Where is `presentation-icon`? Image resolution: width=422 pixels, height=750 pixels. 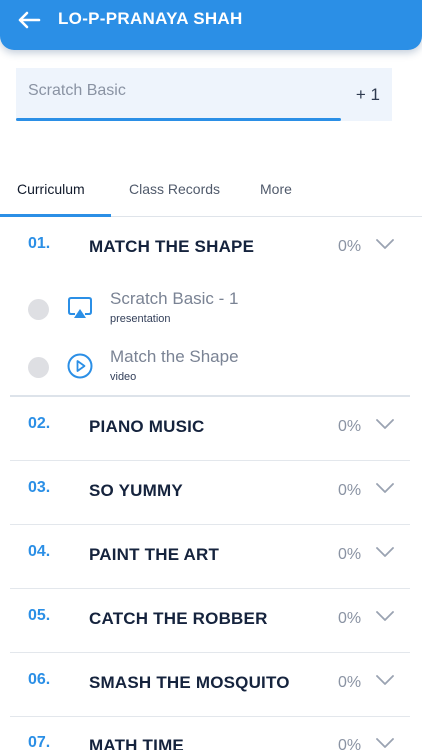 presentation-icon is located at coordinates (80, 307).